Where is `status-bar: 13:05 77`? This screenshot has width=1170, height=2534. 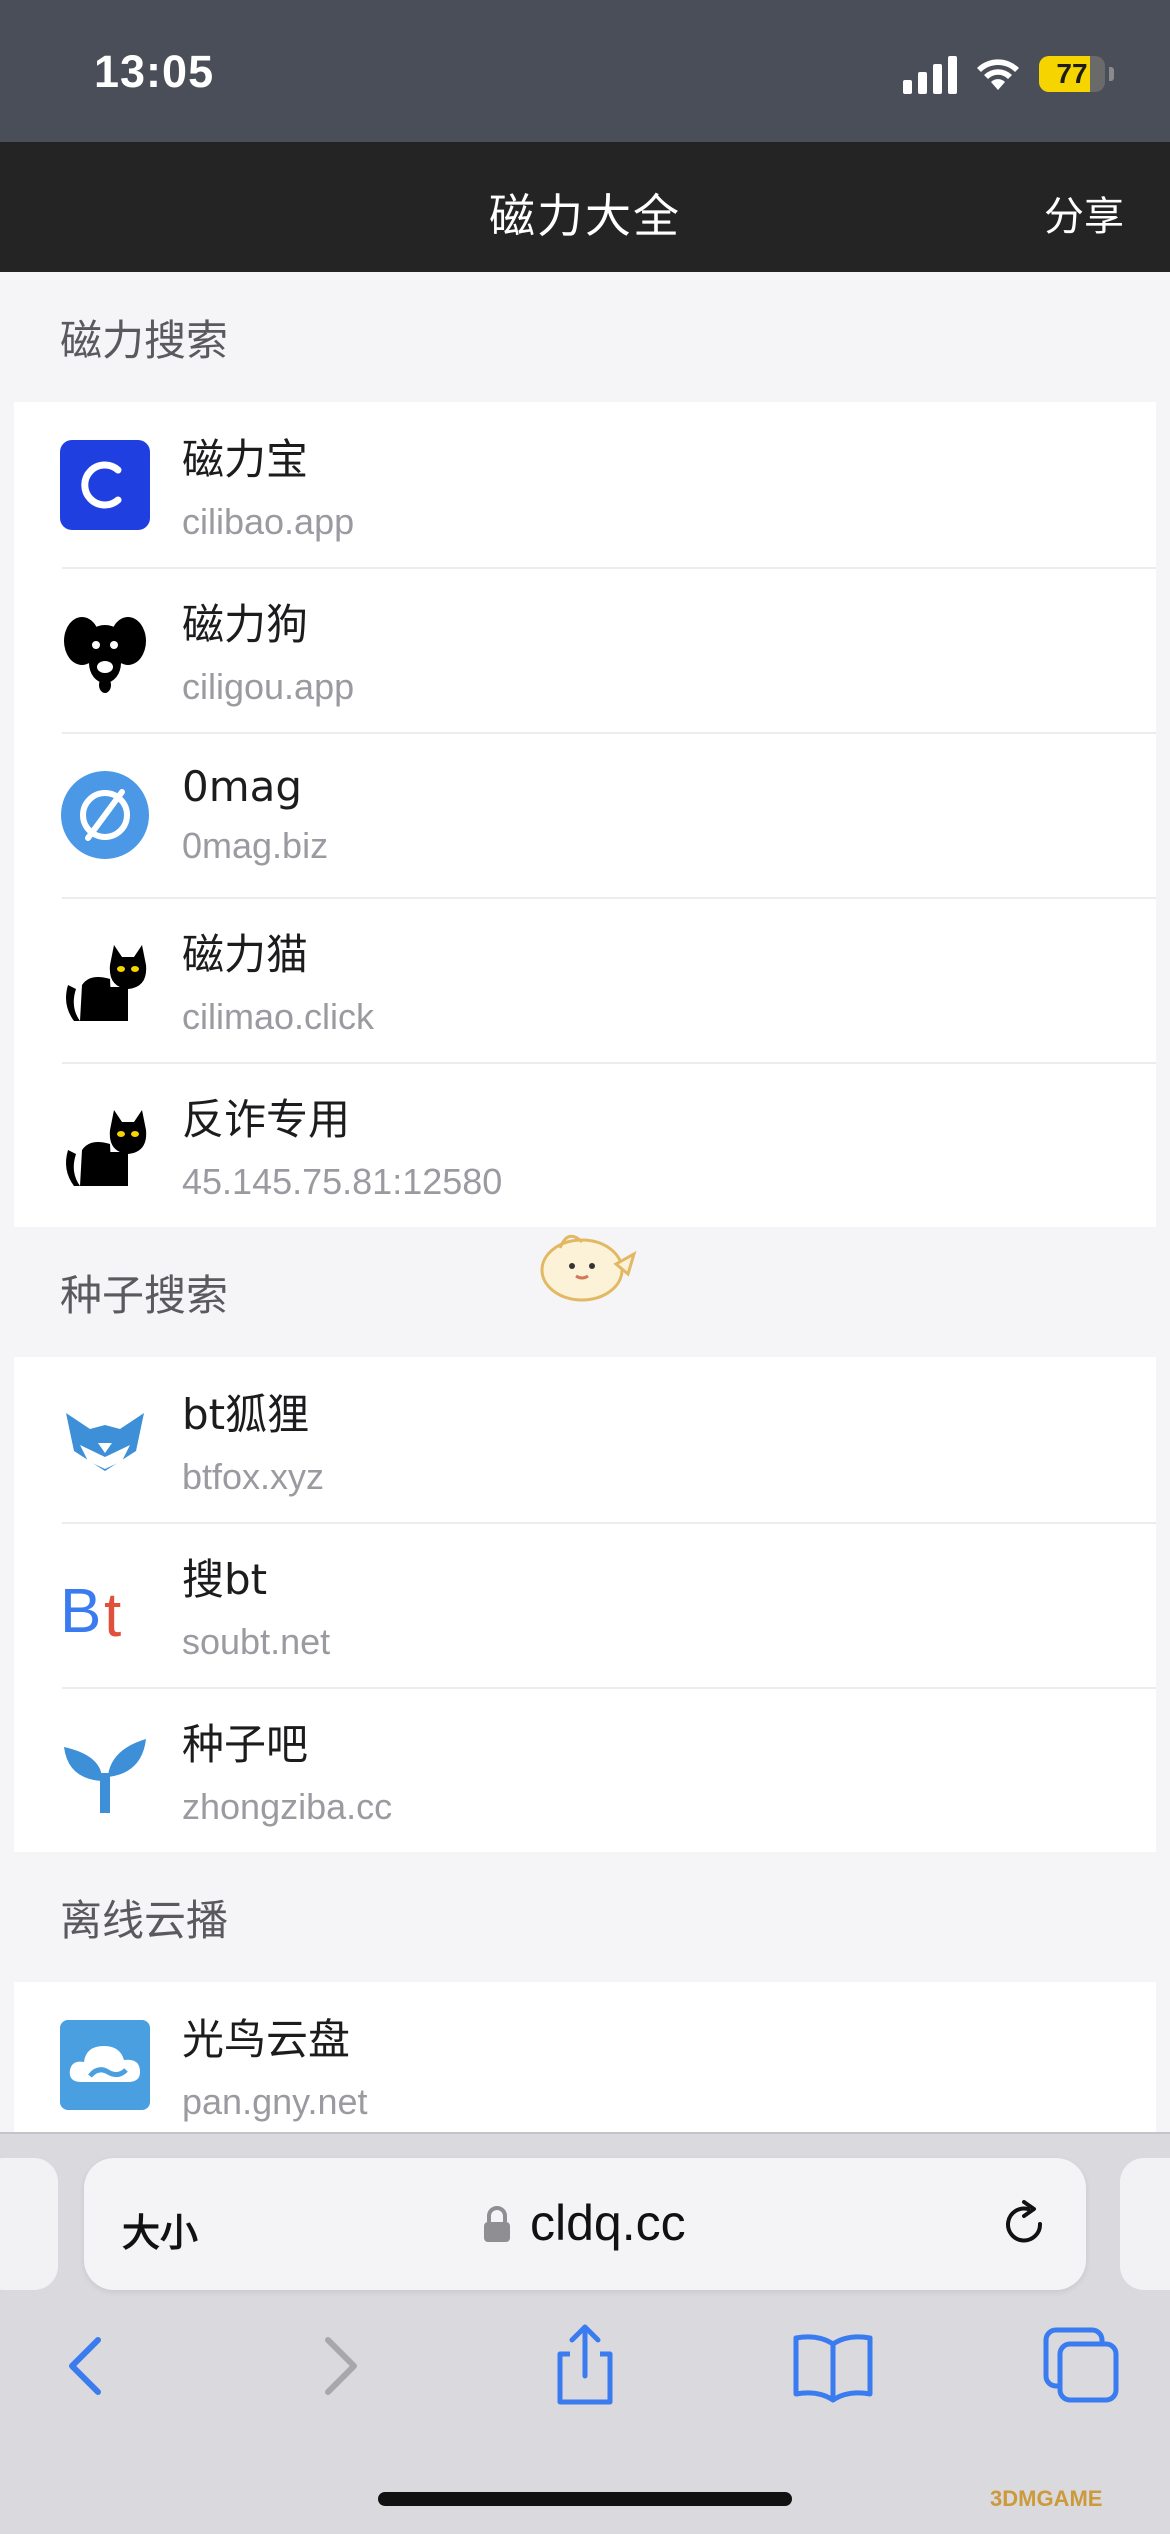
status-bar: 13:05 77 is located at coordinates (585, 71).